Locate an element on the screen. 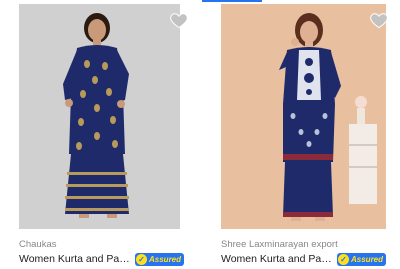 This screenshot has width=400, height=269. product-brand: Shree Laxminarayan export is located at coordinates (279, 244).